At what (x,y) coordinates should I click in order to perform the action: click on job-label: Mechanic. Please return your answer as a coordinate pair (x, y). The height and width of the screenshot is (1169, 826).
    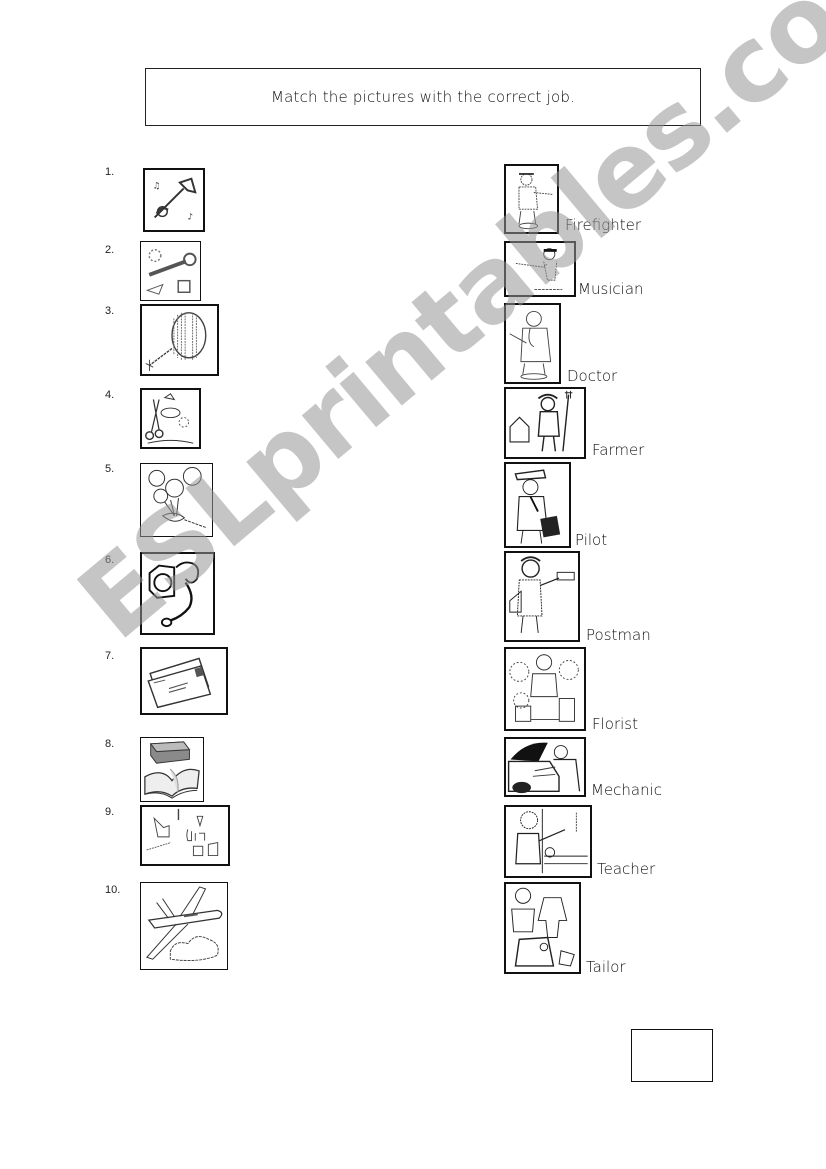
    Looking at the image, I should click on (627, 790).